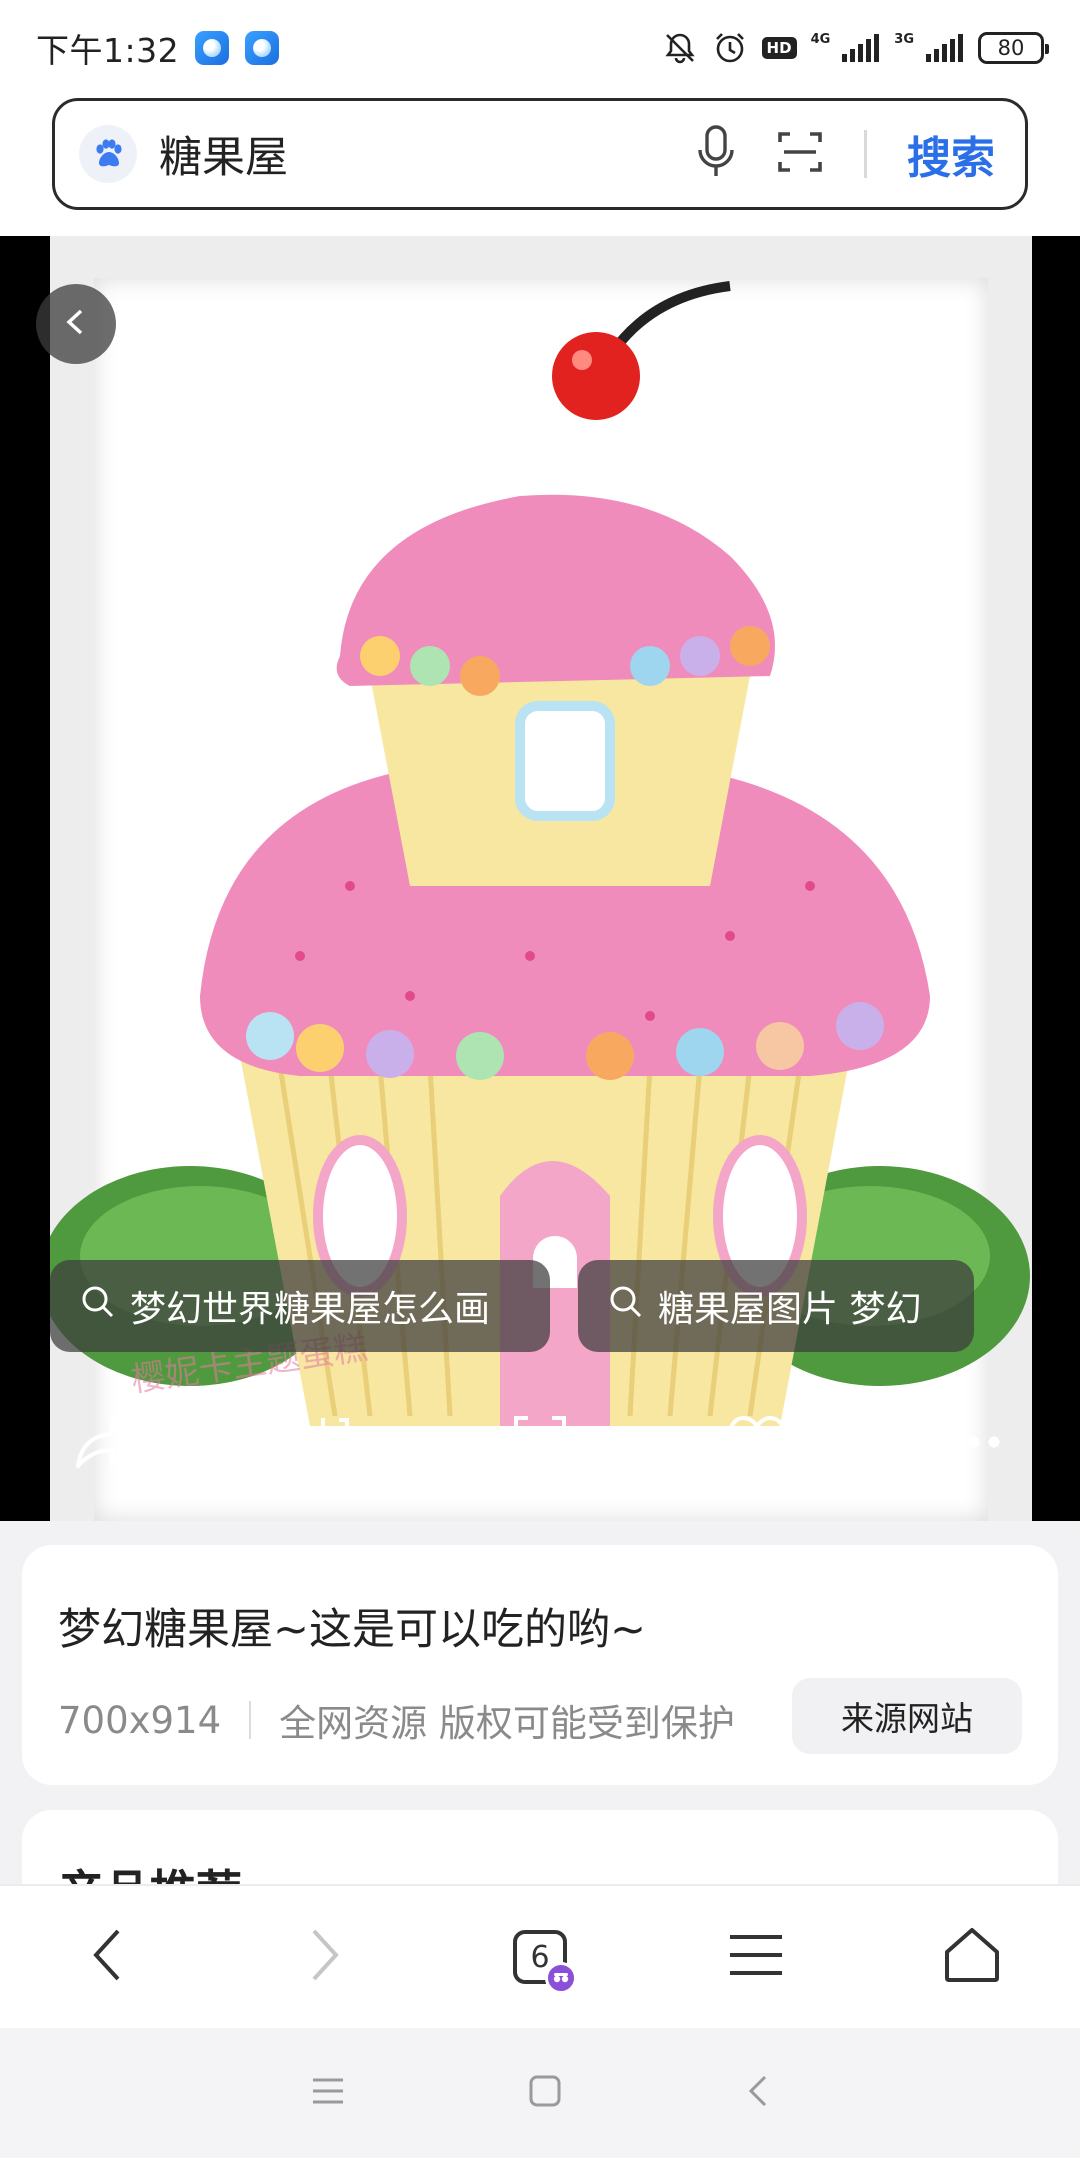 Image resolution: width=1080 pixels, height=2158 pixels. I want to click on nav-forward-icon, so click(324, 1957).